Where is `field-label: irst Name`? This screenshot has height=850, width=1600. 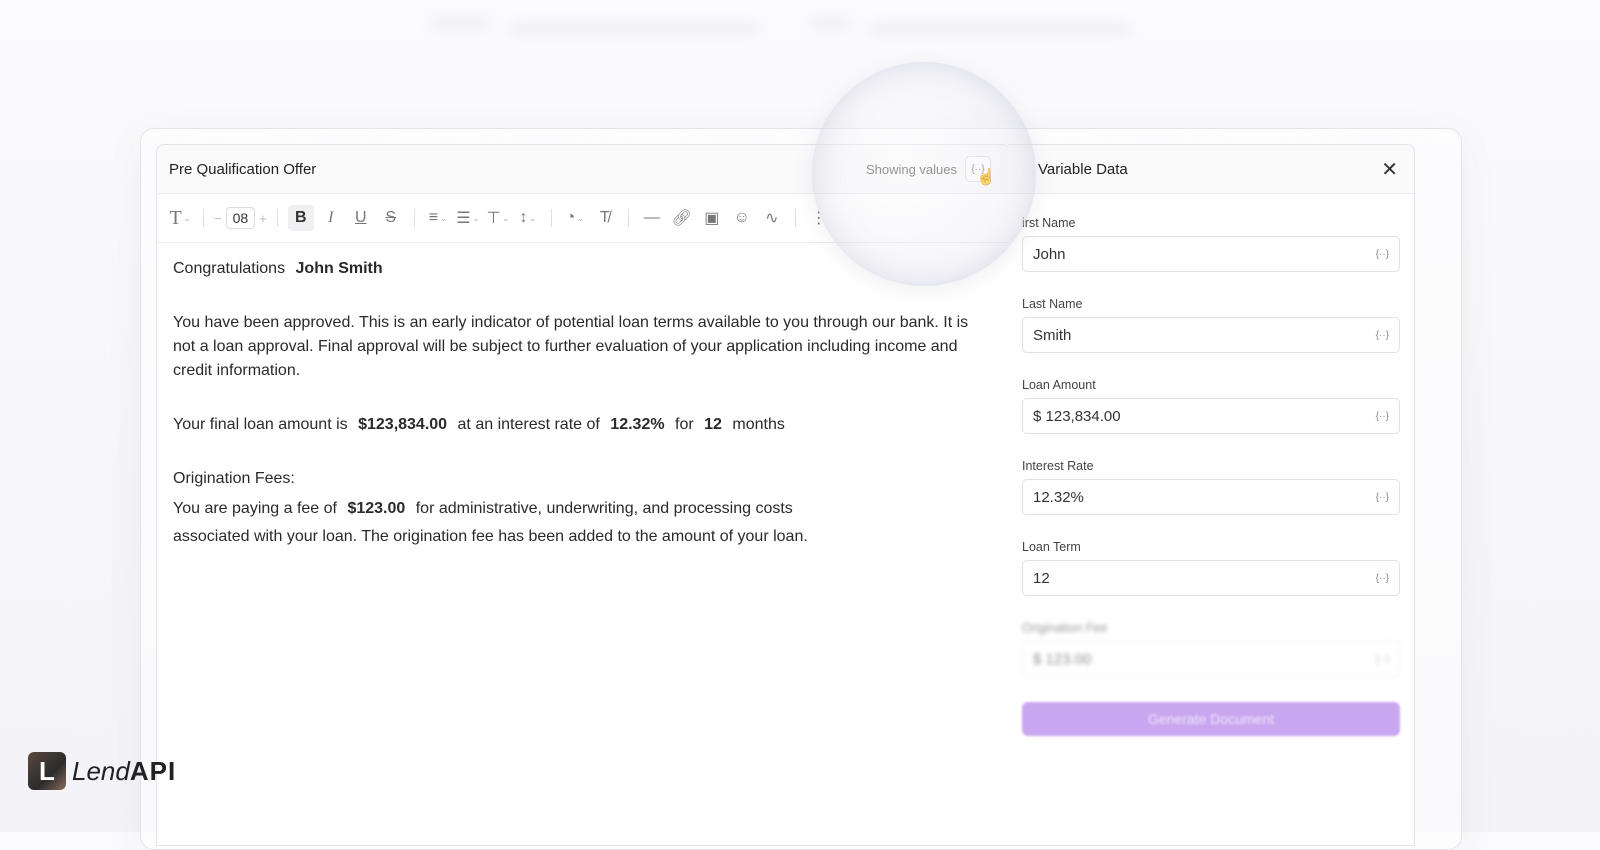 field-label: irst Name is located at coordinates (1049, 223).